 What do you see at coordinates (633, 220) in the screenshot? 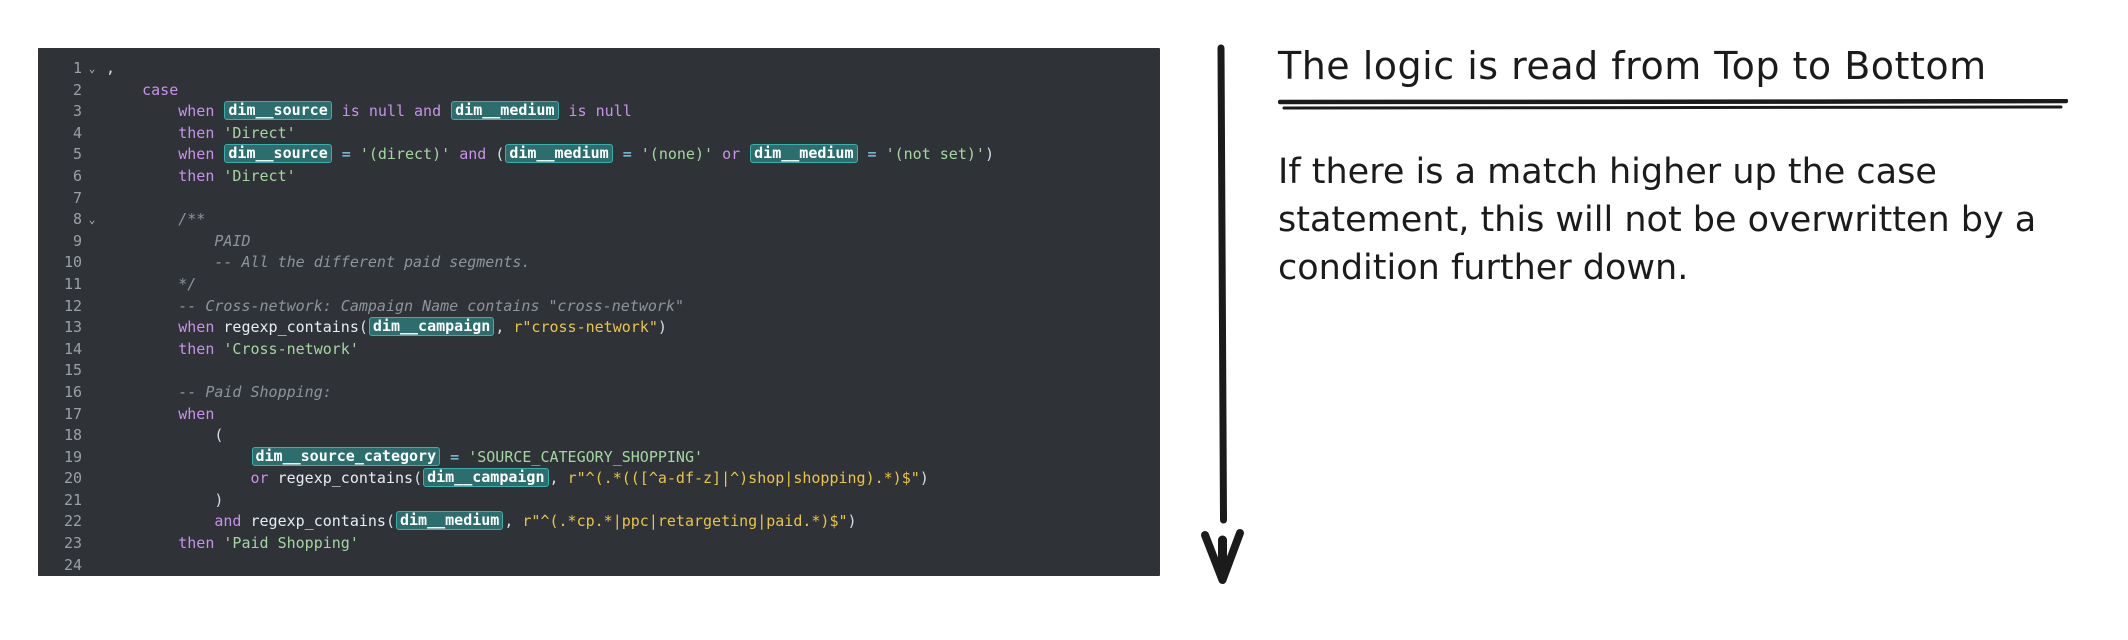
I see `code-line: /**` at bounding box center [633, 220].